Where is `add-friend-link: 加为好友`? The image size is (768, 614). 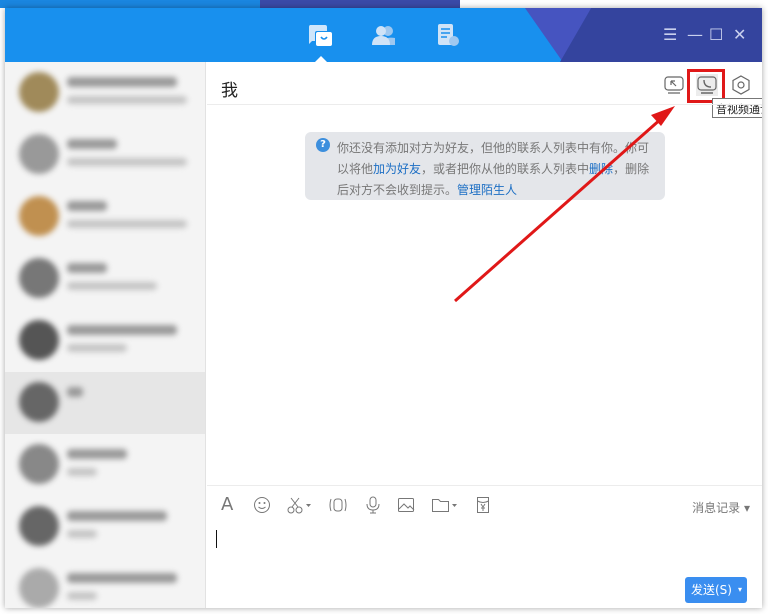 add-friend-link: 加为好友 is located at coordinates (397, 169).